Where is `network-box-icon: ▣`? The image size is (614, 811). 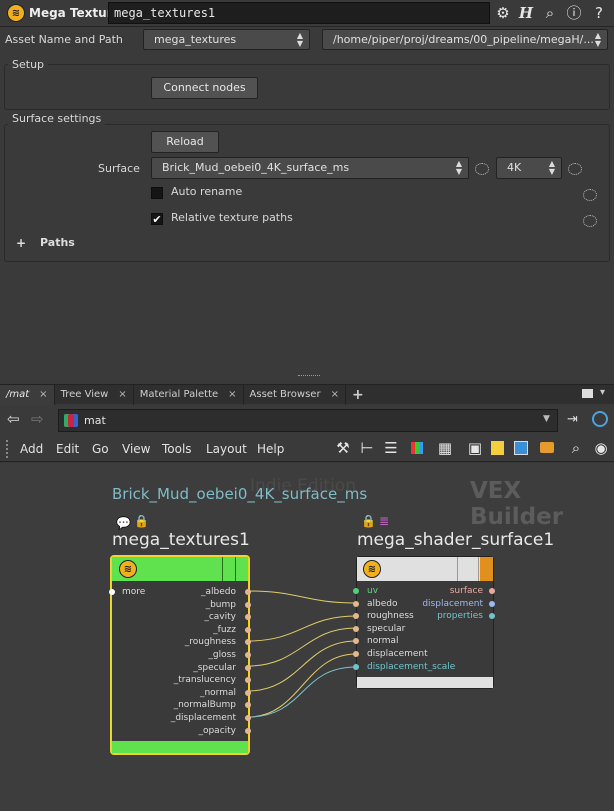
network-box-icon: ▣ is located at coordinates (475, 448).